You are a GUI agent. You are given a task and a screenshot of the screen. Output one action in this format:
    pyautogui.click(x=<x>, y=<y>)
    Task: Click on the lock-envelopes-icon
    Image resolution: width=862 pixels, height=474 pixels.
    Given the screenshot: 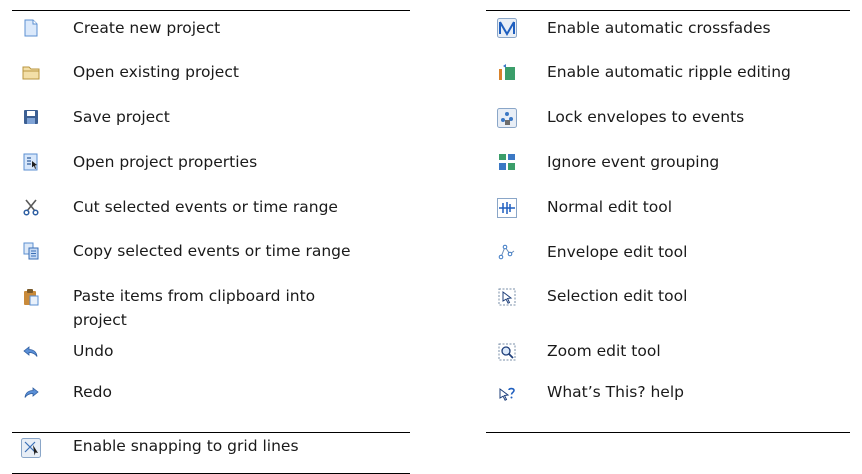 What is the action you would take?
    pyautogui.click(x=507, y=118)
    